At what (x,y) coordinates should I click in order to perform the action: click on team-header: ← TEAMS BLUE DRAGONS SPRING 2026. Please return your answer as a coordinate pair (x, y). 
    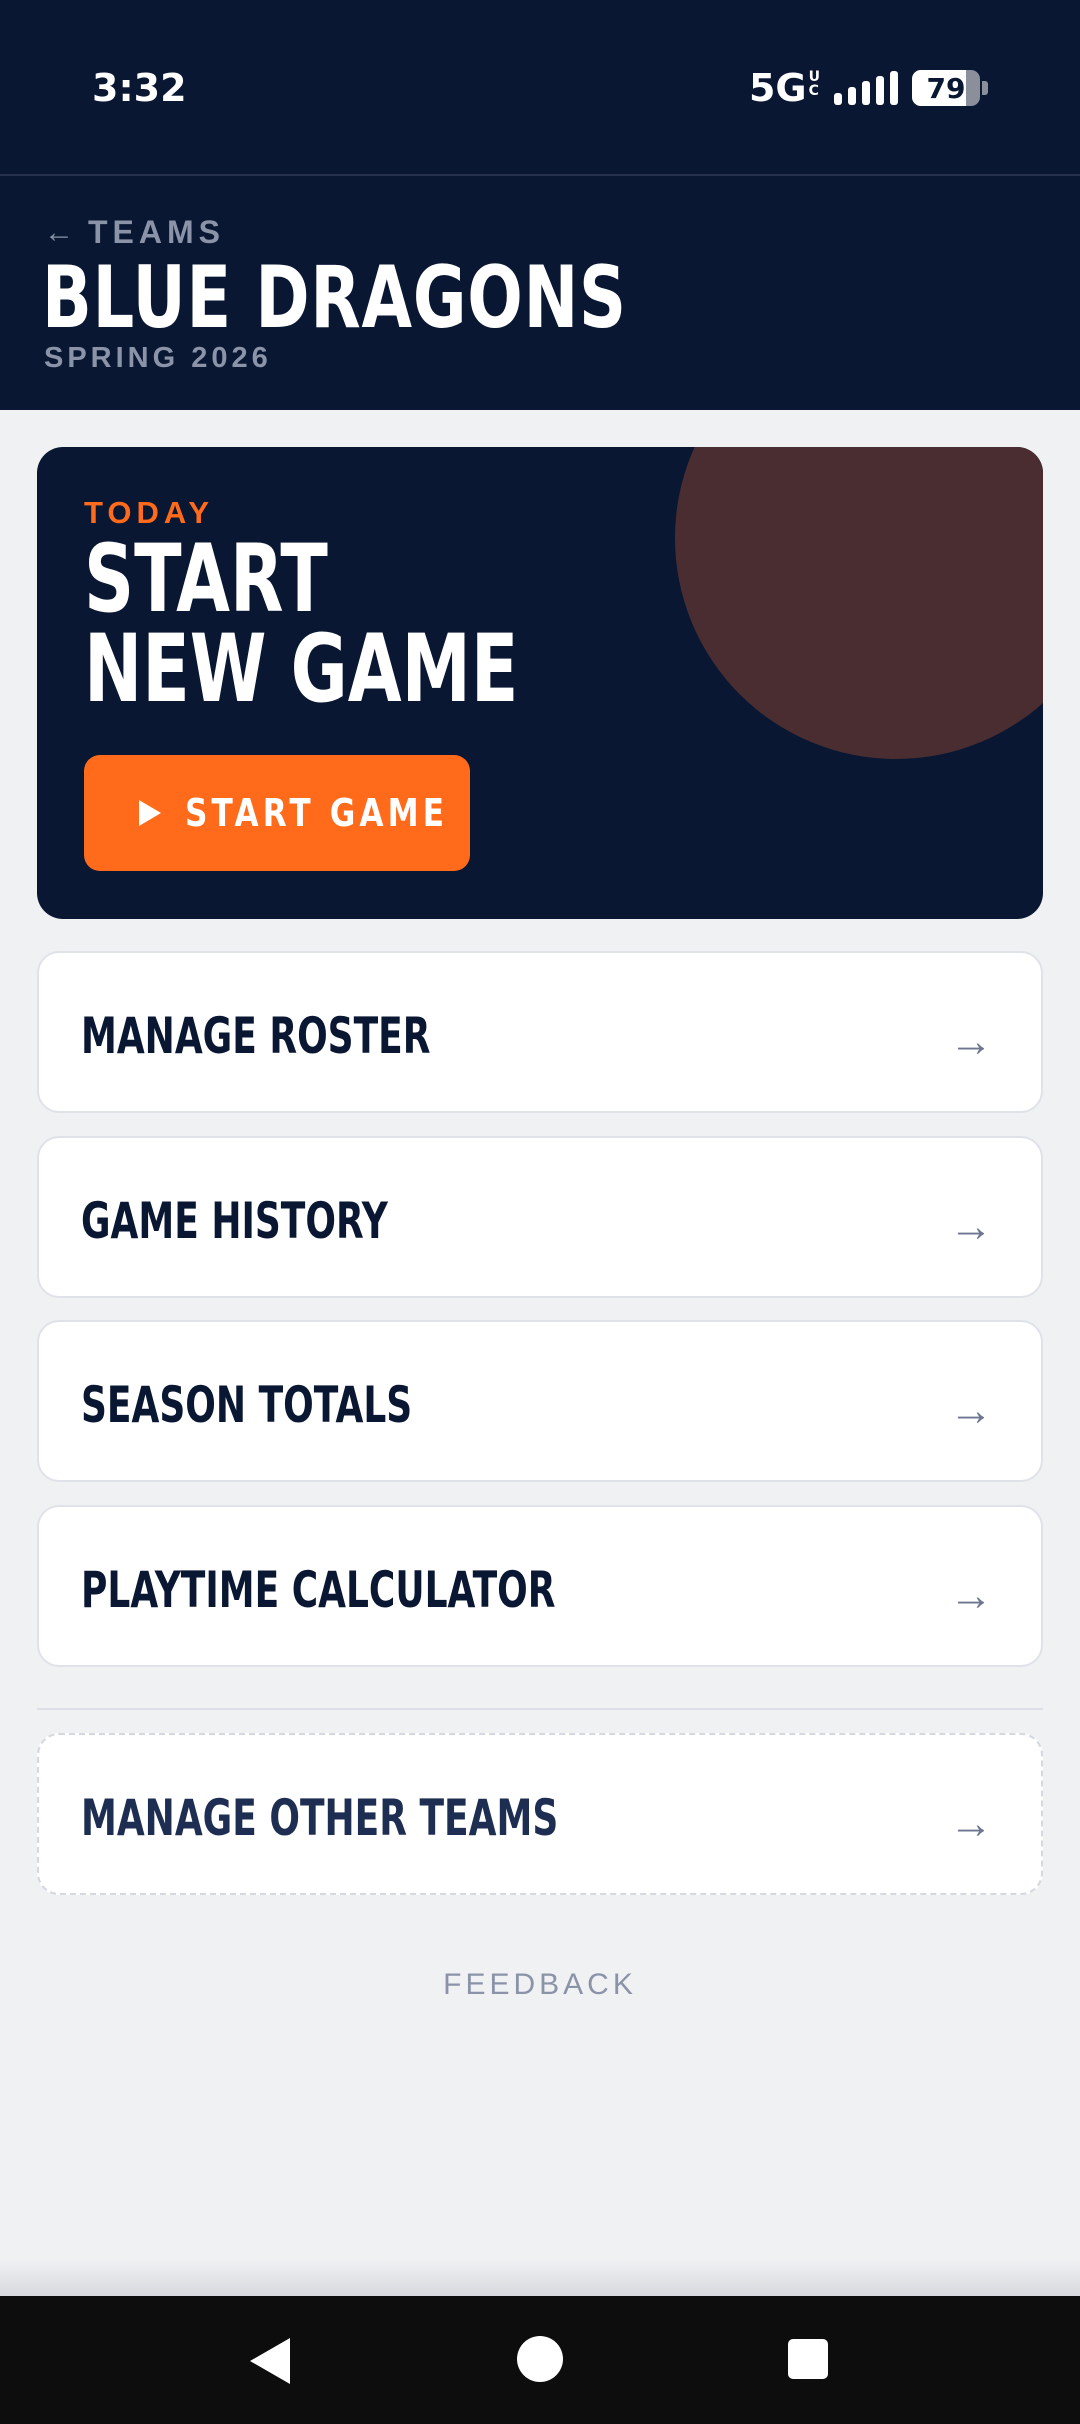
    Looking at the image, I should click on (540, 292).